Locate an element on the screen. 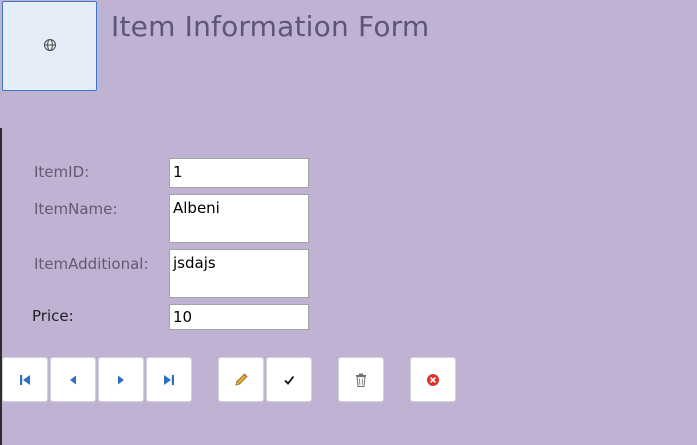 Image resolution: width=697 pixels, height=445 pixels. item-additional-label: ItemAdditional: is located at coordinates (91, 264).